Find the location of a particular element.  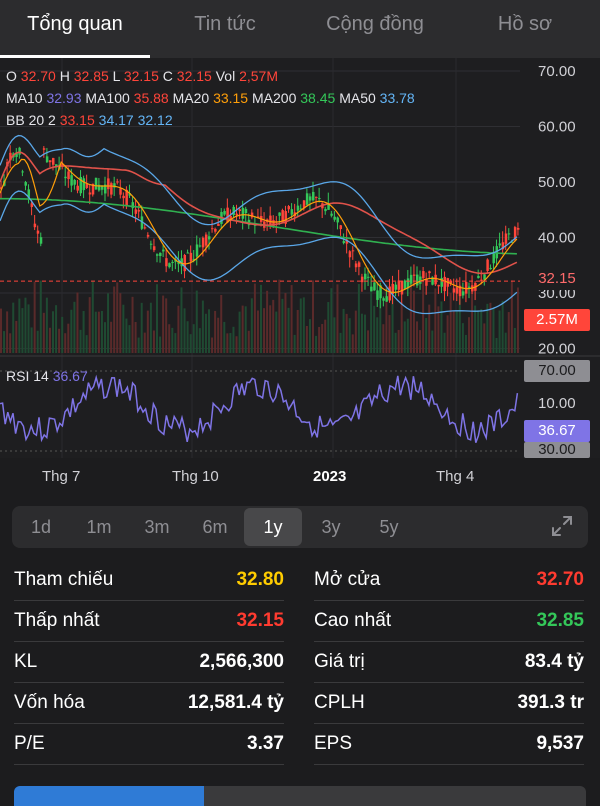

rsi-axis-label: 10.00 is located at coordinates (557, 403).